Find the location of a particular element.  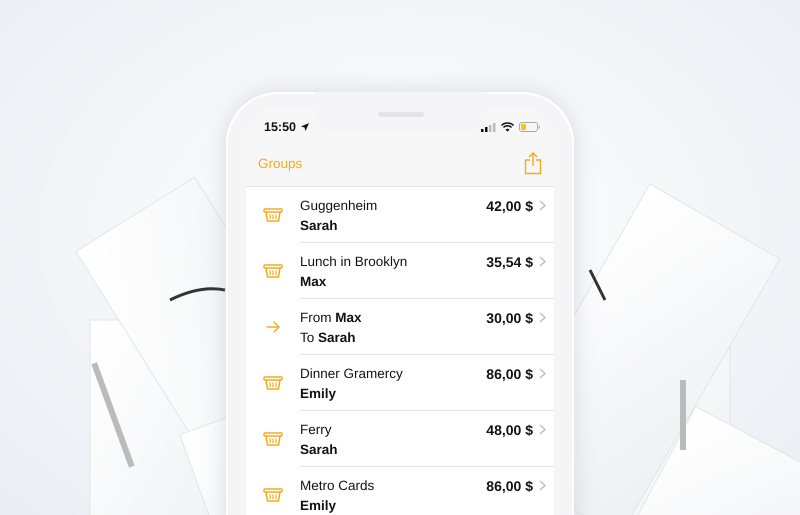

item-person: To Sarah is located at coordinates (328, 338).